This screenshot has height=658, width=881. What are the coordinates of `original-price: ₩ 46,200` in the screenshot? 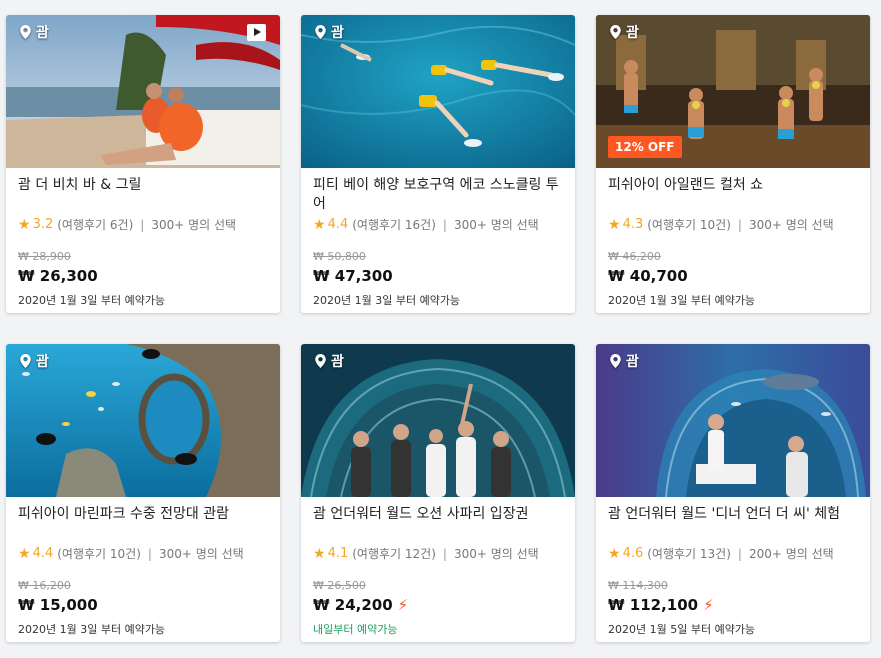 It's located at (634, 256).